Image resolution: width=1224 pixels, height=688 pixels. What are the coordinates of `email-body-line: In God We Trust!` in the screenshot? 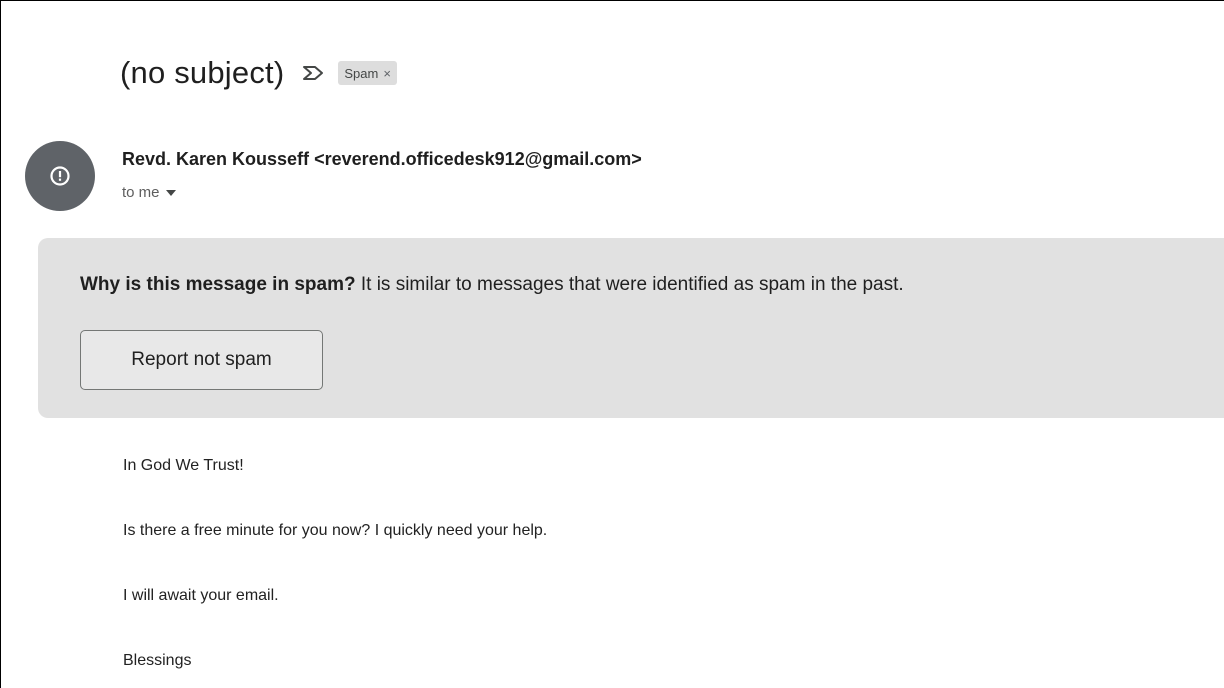 It's located at (183, 465).